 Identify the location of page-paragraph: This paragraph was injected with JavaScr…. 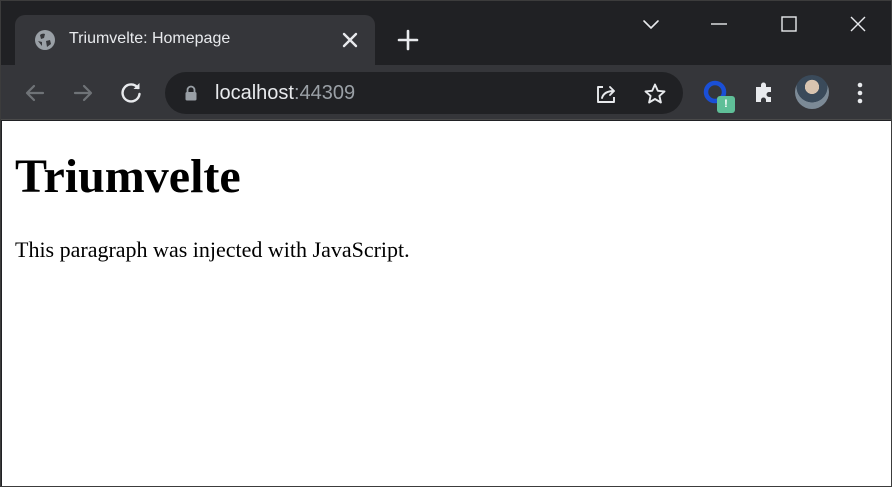
(212, 249).